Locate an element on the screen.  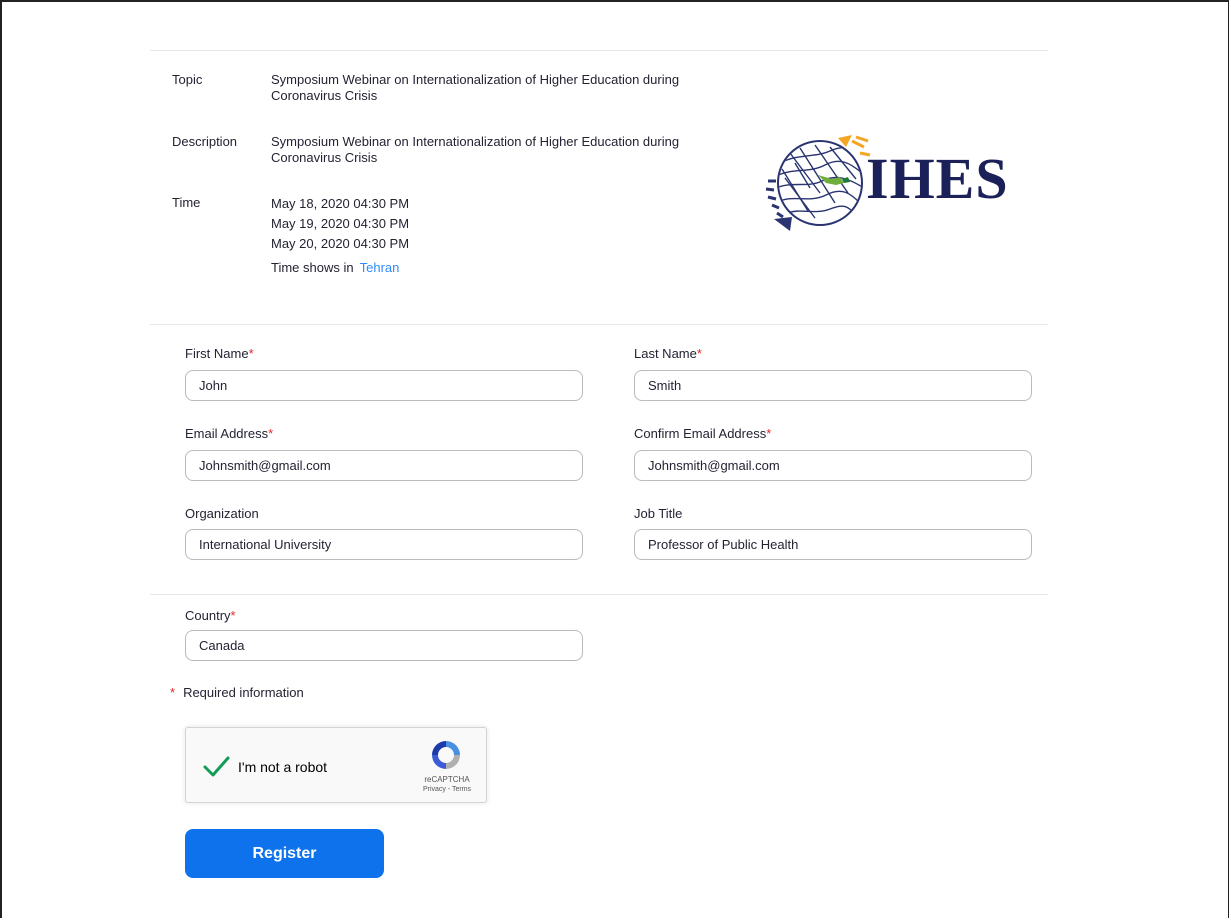
timezone-link: Tehran is located at coordinates (380, 267).